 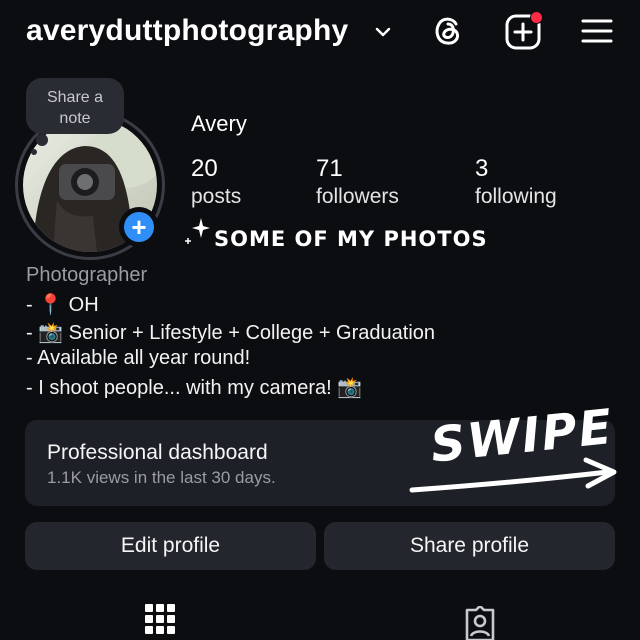 What do you see at coordinates (34, 152) in the screenshot?
I see `note-bubble-tail-small` at bounding box center [34, 152].